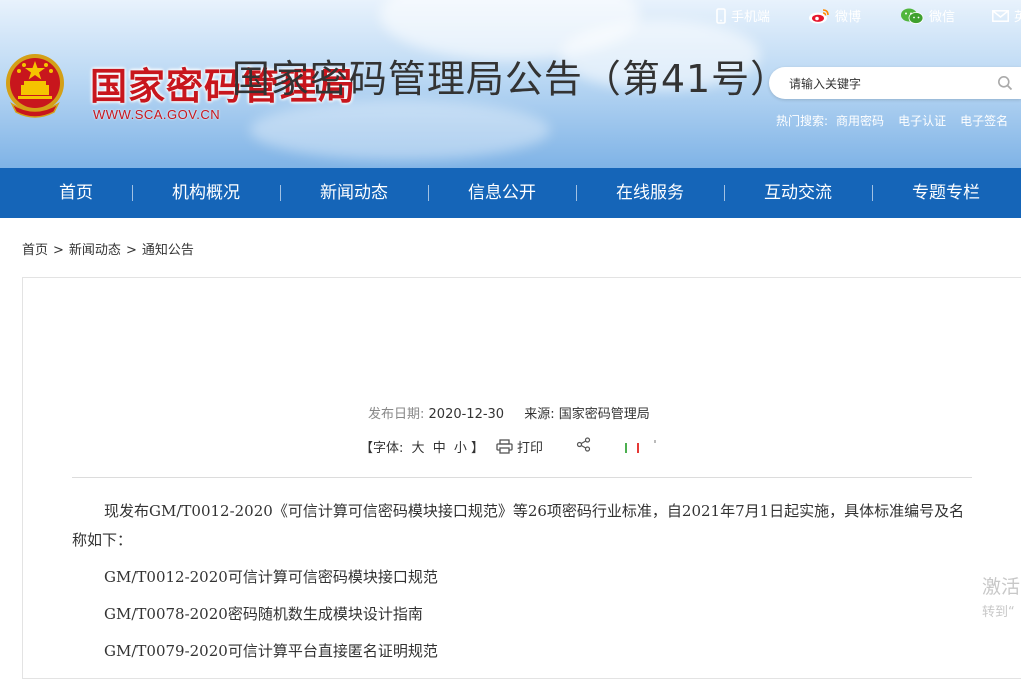  What do you see at coordinates (819, 16) in the screenshot?
I see `weibo-icon` at bounding box center [819, 16].